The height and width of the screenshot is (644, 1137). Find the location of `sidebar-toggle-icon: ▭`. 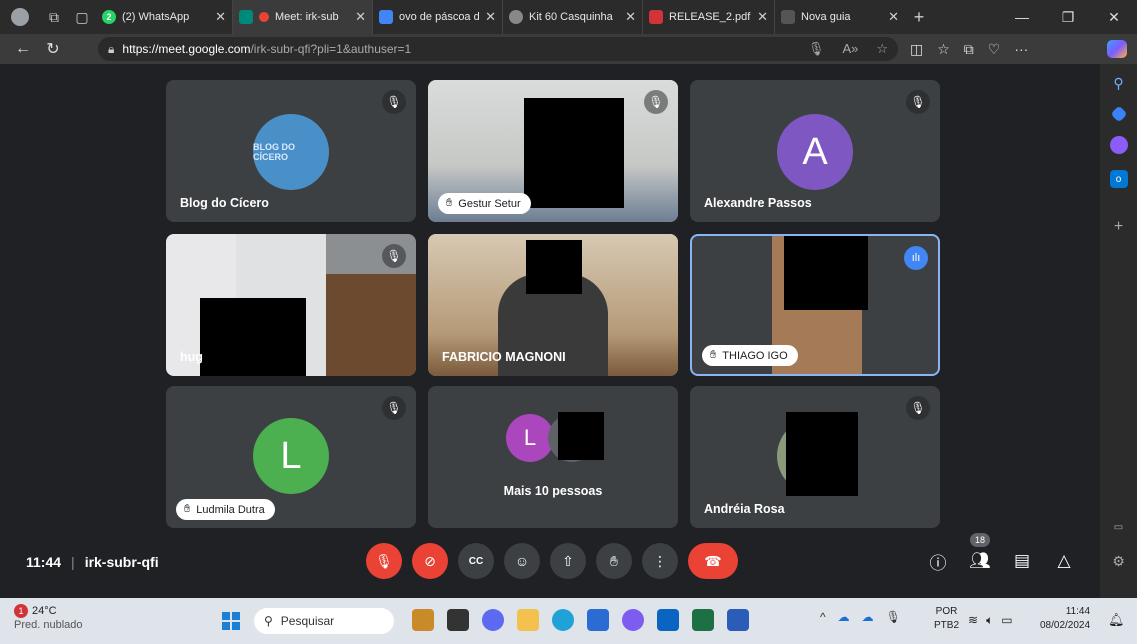

sidebar-toggle-icon: ▭ is located at coordinates (1119, 527).